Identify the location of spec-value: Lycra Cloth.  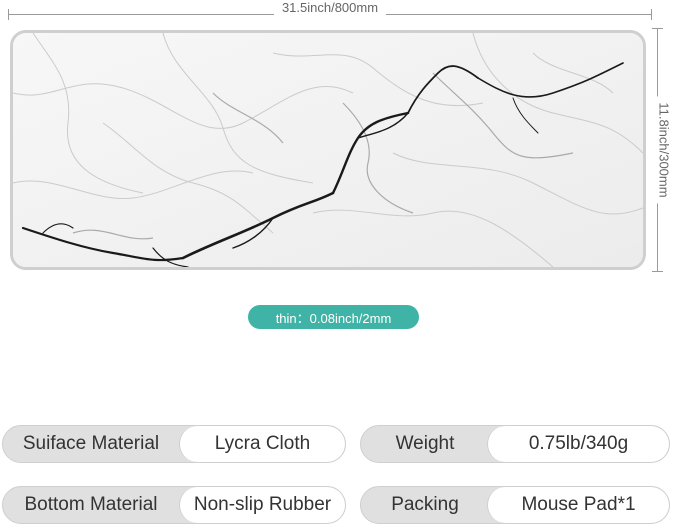
(262, 444).